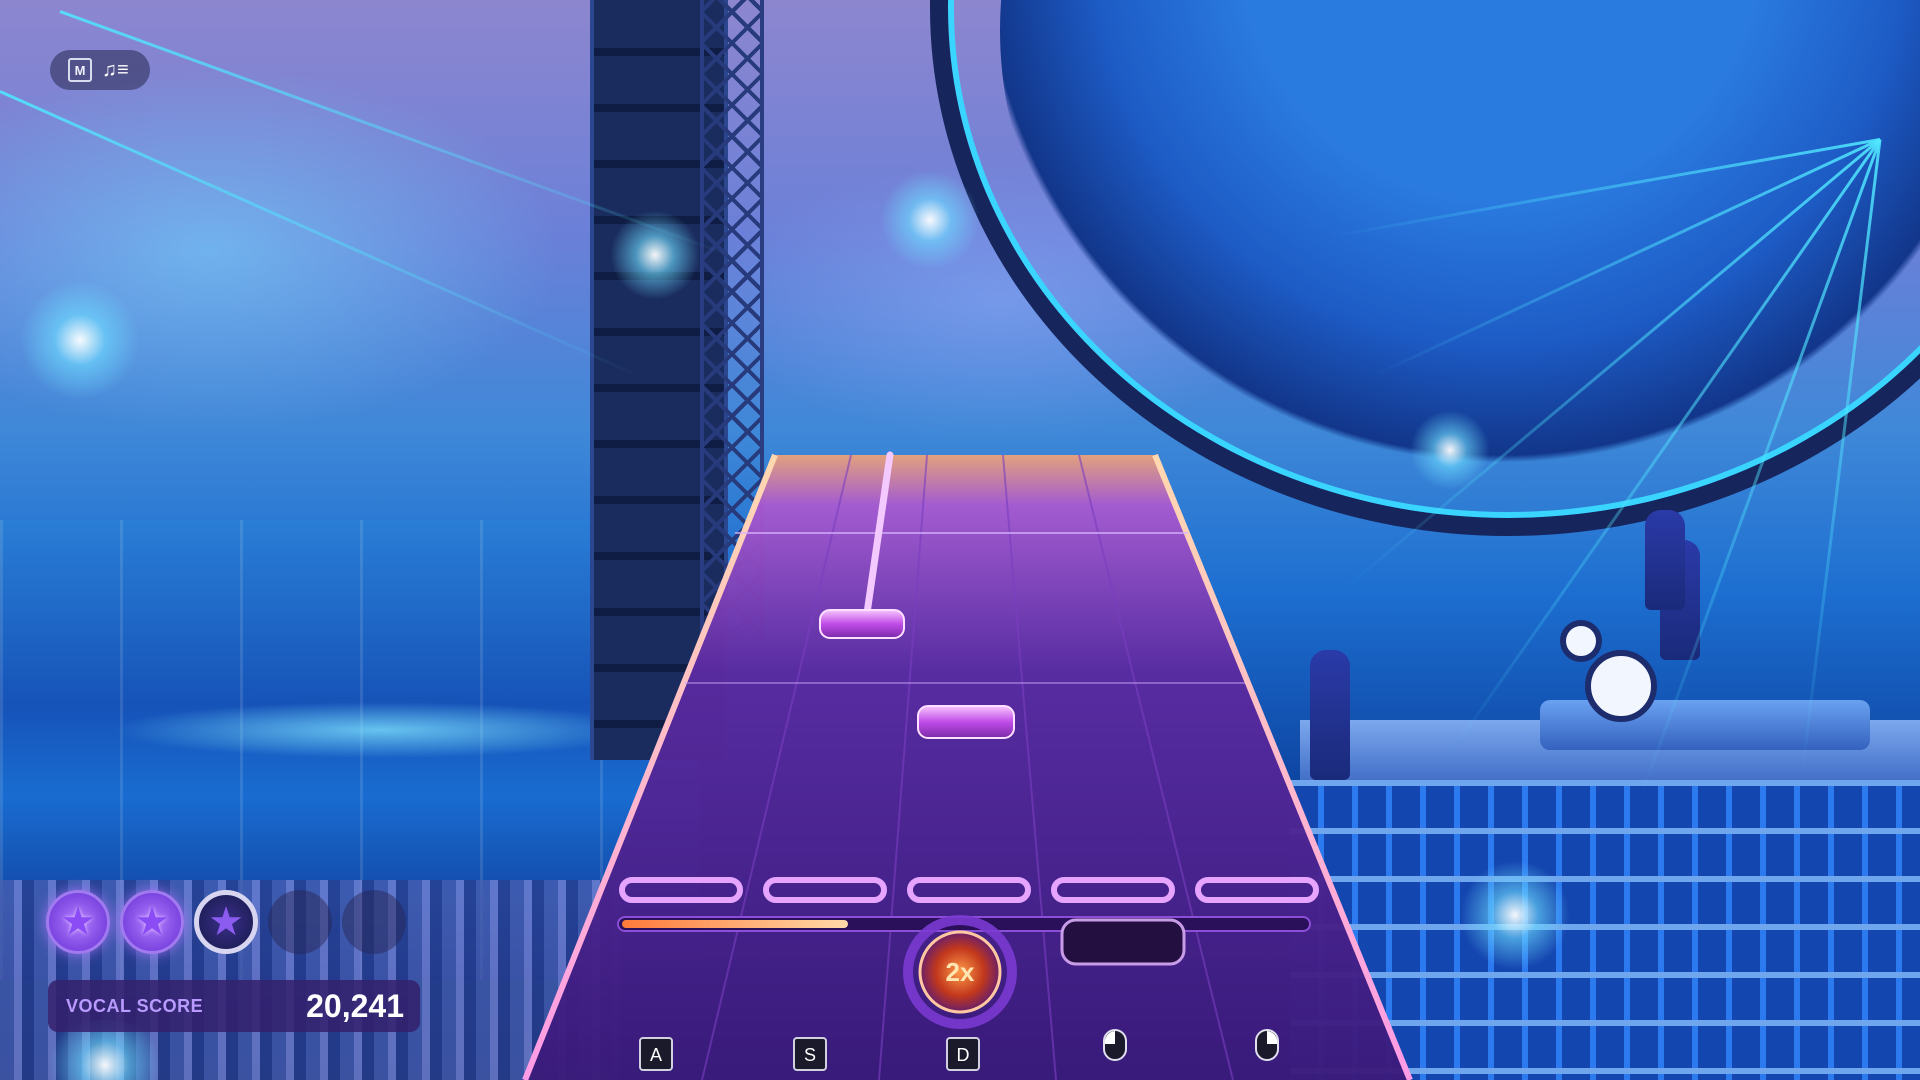 The width and height of the screenshot is (1920, 1080). Describe the element at coordinates (1115, 1045) in the screenshot. I see `mouse-left-icon` at that location.